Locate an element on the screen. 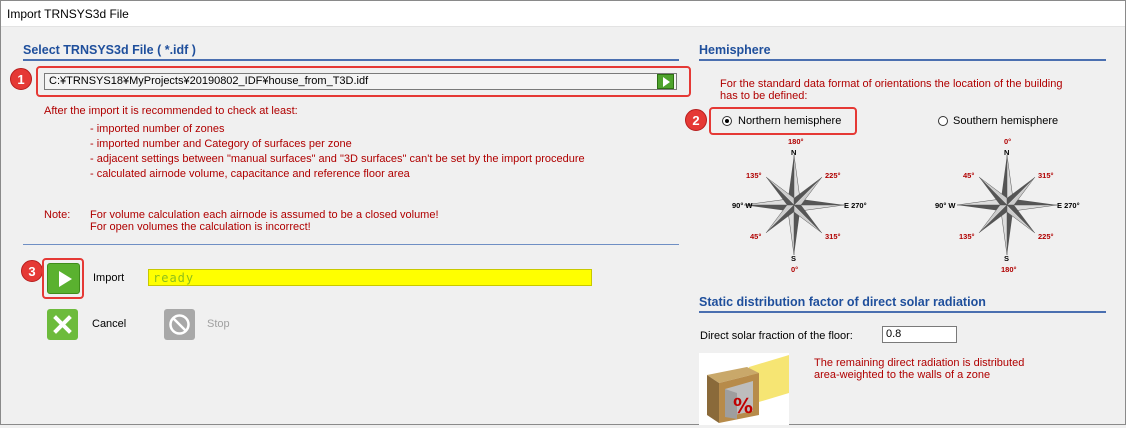  compass-bottom-degree: 180° is located at coordinates (1009, 269).